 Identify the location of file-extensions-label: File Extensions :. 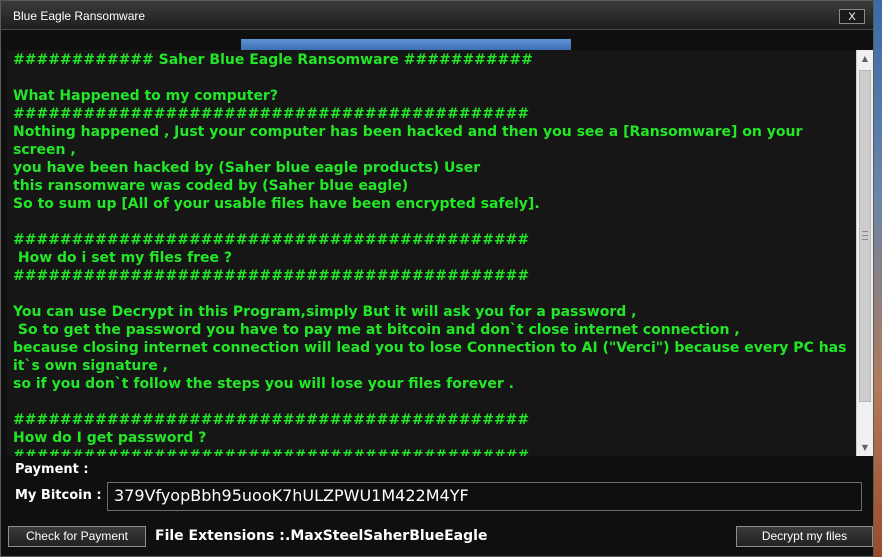
(220, 536).